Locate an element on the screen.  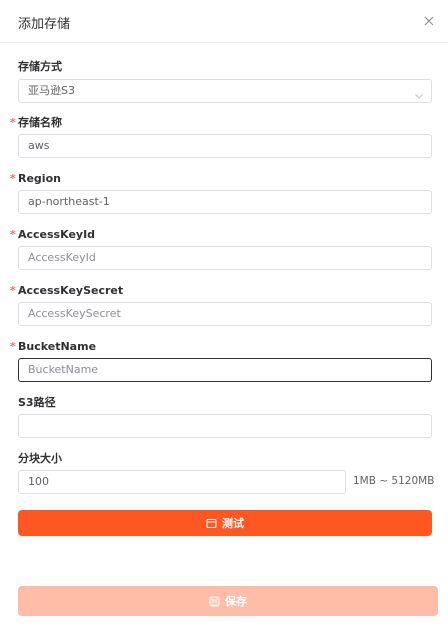
chunk-size-hint: 1MB ~ 5120MB is located at coordinates (394, 481).